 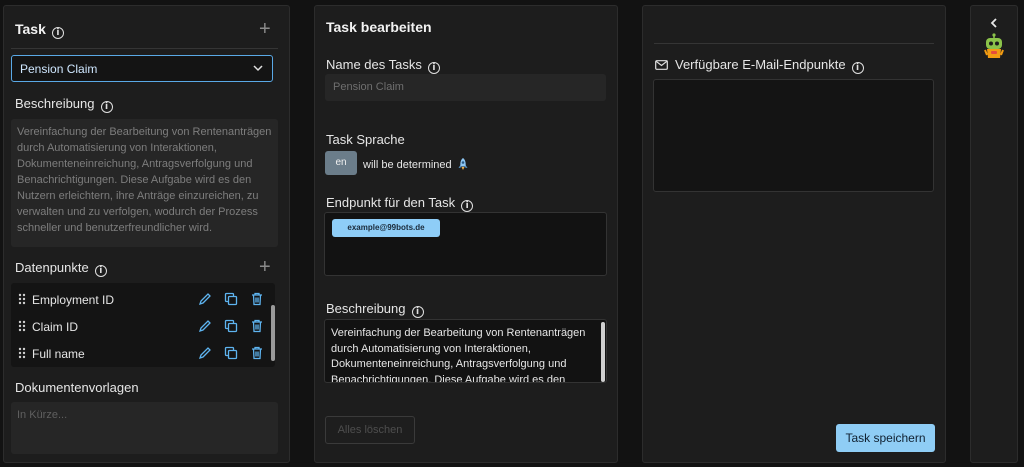 What do you see at coordinates (265, 29) in the screenshot?
I see `add-task-icon: +` at bounding box center [265, 29].